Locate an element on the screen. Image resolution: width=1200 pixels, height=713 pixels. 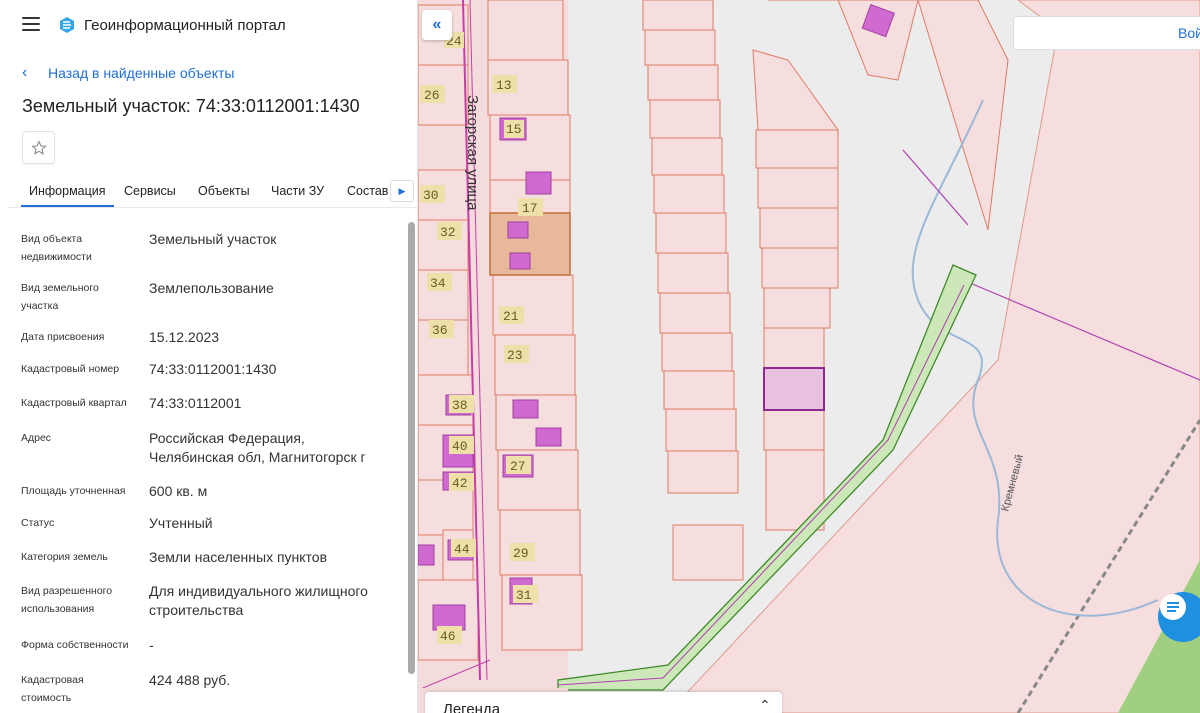
property-value: Землепользование is located at coordinates (211, 288).